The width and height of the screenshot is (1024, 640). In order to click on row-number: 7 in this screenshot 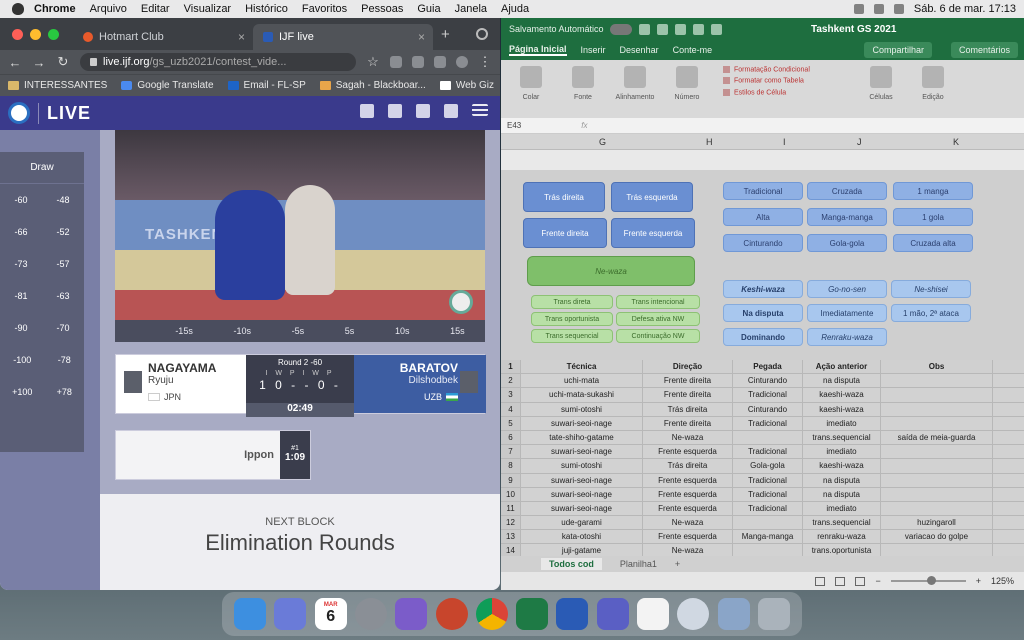, I will do `click(511, 452)`.